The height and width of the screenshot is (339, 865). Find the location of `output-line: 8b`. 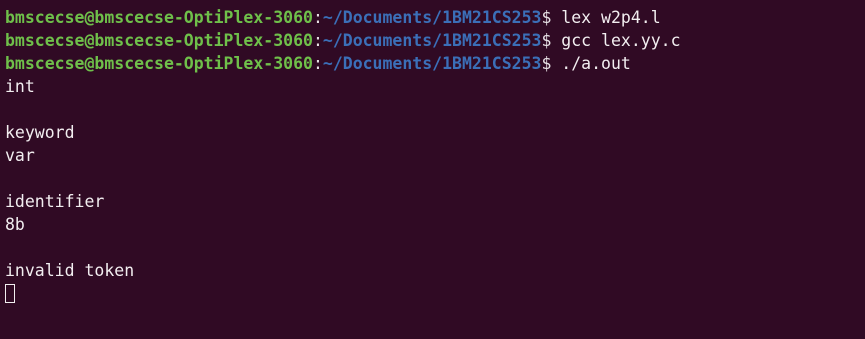

output-line: 8b is located at coordinates (15, 224).